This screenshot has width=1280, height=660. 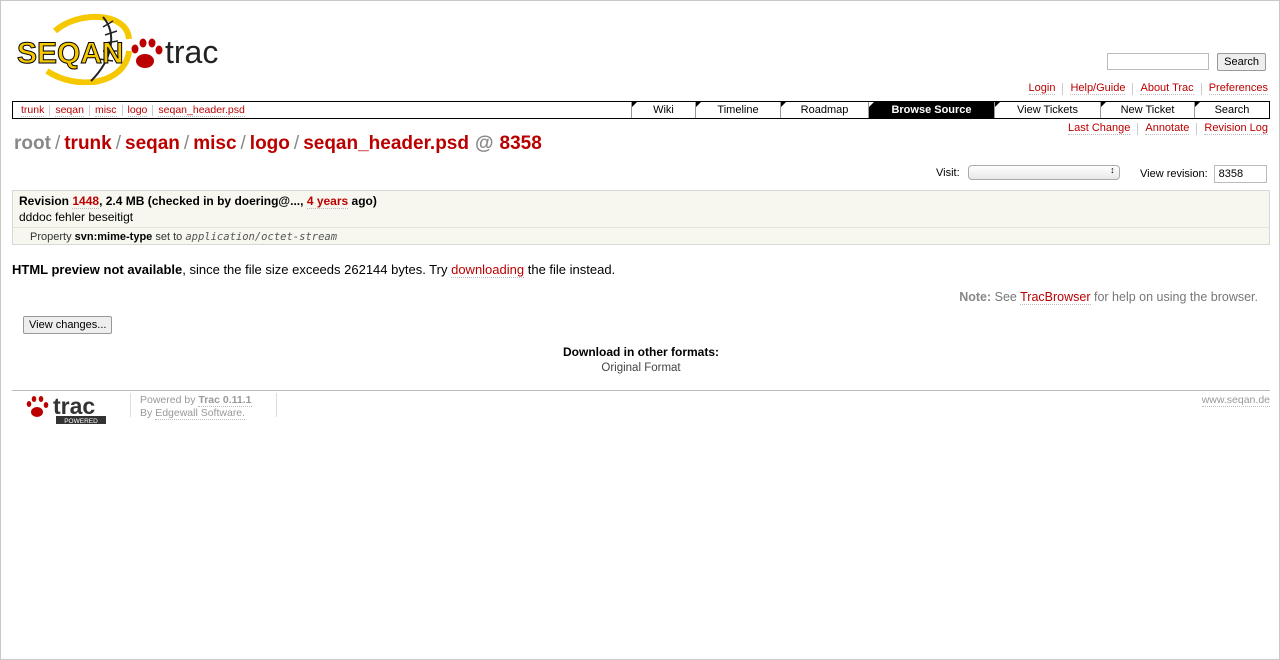 What do you see at coordinates (86, 201) in the screenshot?
I see `revision-link: 1448` at bounding box center [86, 201].